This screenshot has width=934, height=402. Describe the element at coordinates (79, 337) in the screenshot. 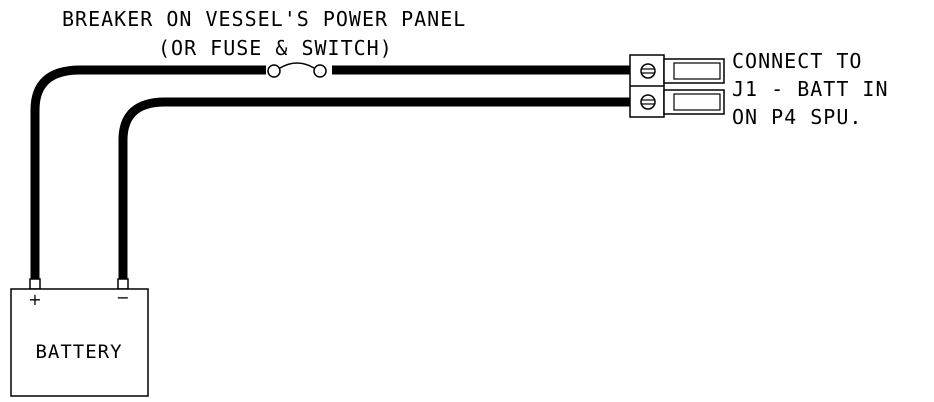

I see `battery: + − BATTERY` at that location.